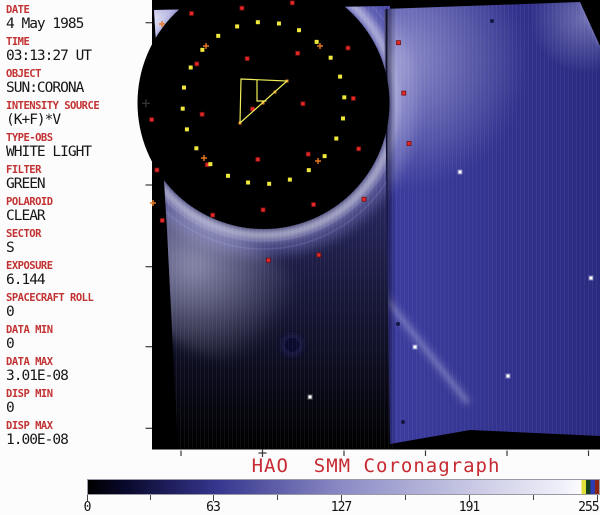 The width and height of the screenshot is (600, 515). What do you see at coordinates (18, 10) in the screenshot?
I see `field-label: DATE` at bounding box center [18, 10].